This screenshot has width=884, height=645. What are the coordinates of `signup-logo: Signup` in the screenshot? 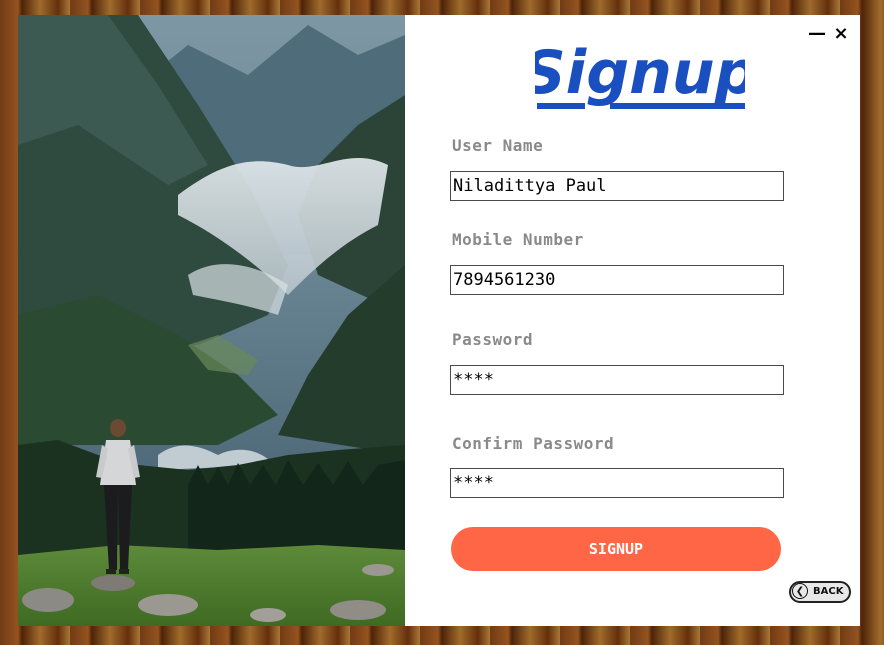 It's located at (640, 70).